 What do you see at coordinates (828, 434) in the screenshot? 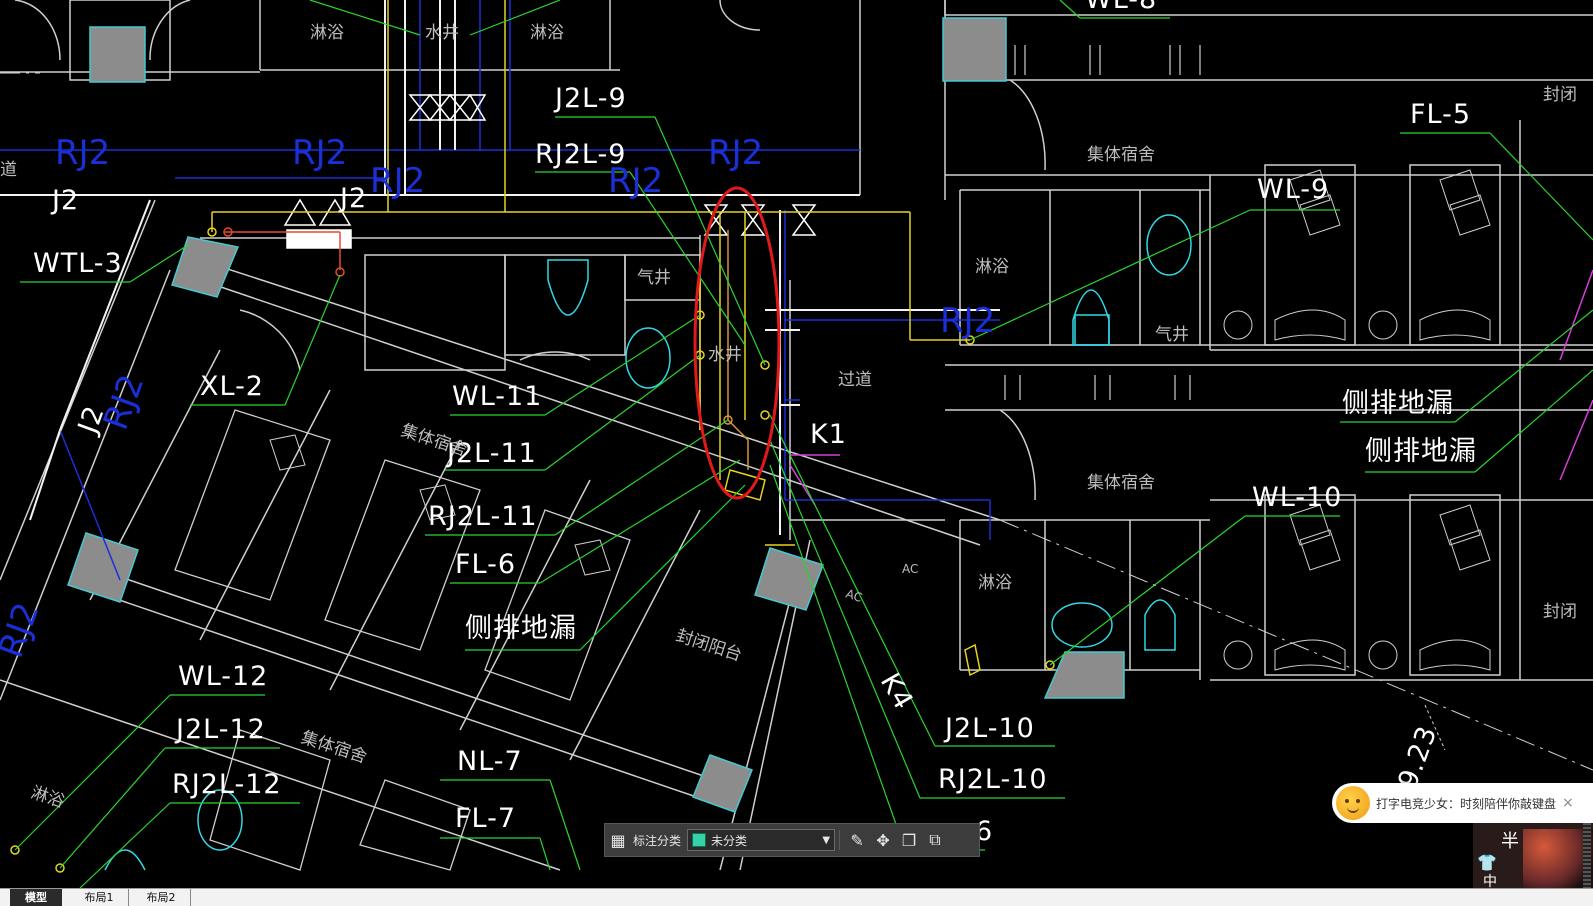
I see `label-k1: K1` at bounding box center [828, 434].